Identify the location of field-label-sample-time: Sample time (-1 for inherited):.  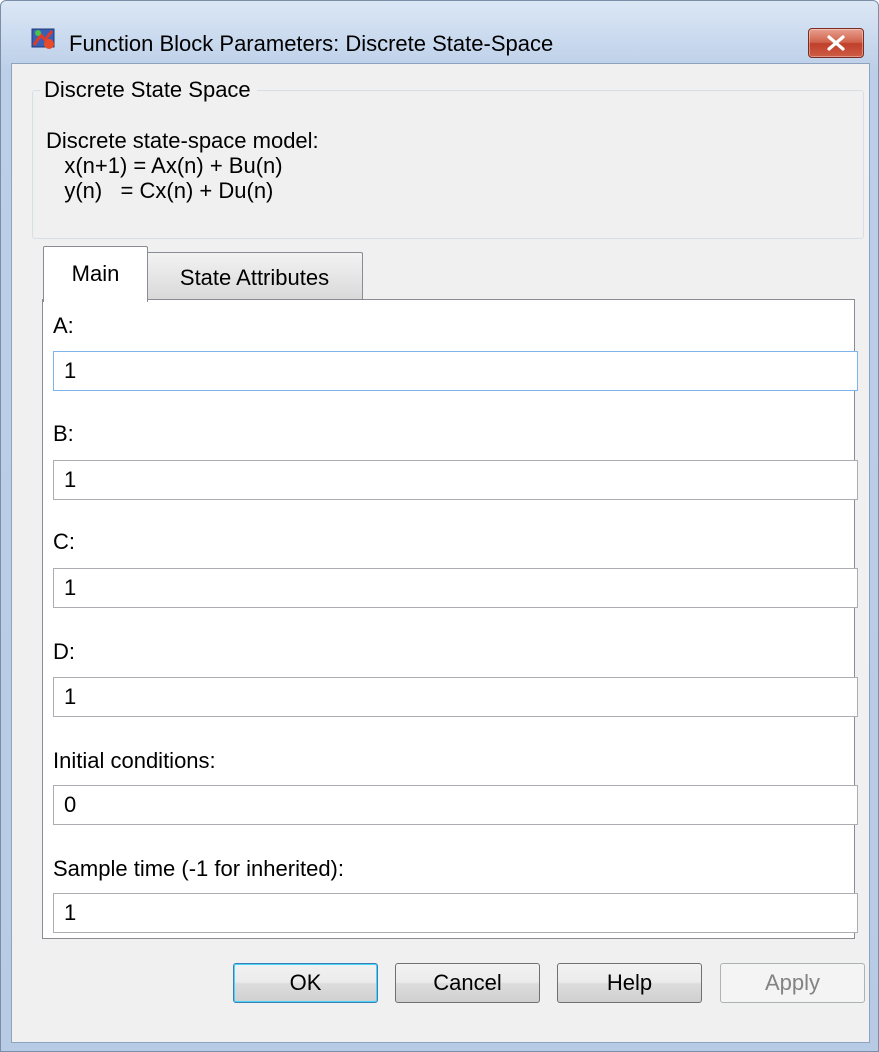
(198, 868).